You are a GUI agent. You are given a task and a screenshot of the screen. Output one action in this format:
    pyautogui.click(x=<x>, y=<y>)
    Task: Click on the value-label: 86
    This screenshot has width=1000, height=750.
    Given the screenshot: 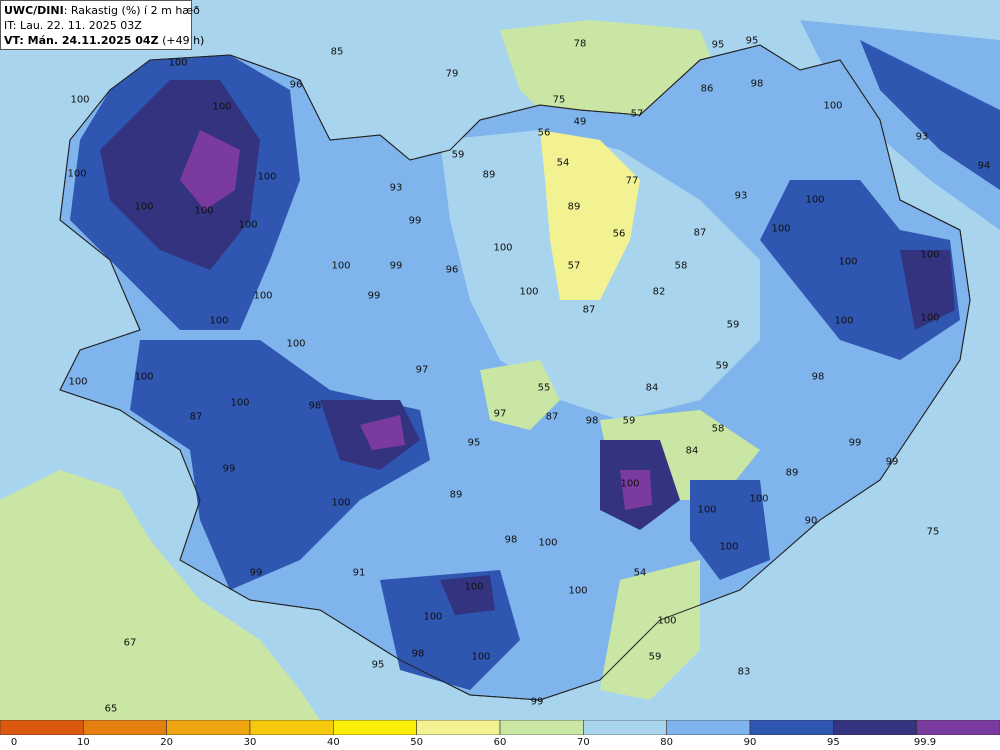 What is the action you would take?
    pyautogui.click(x=707, y=89)
    